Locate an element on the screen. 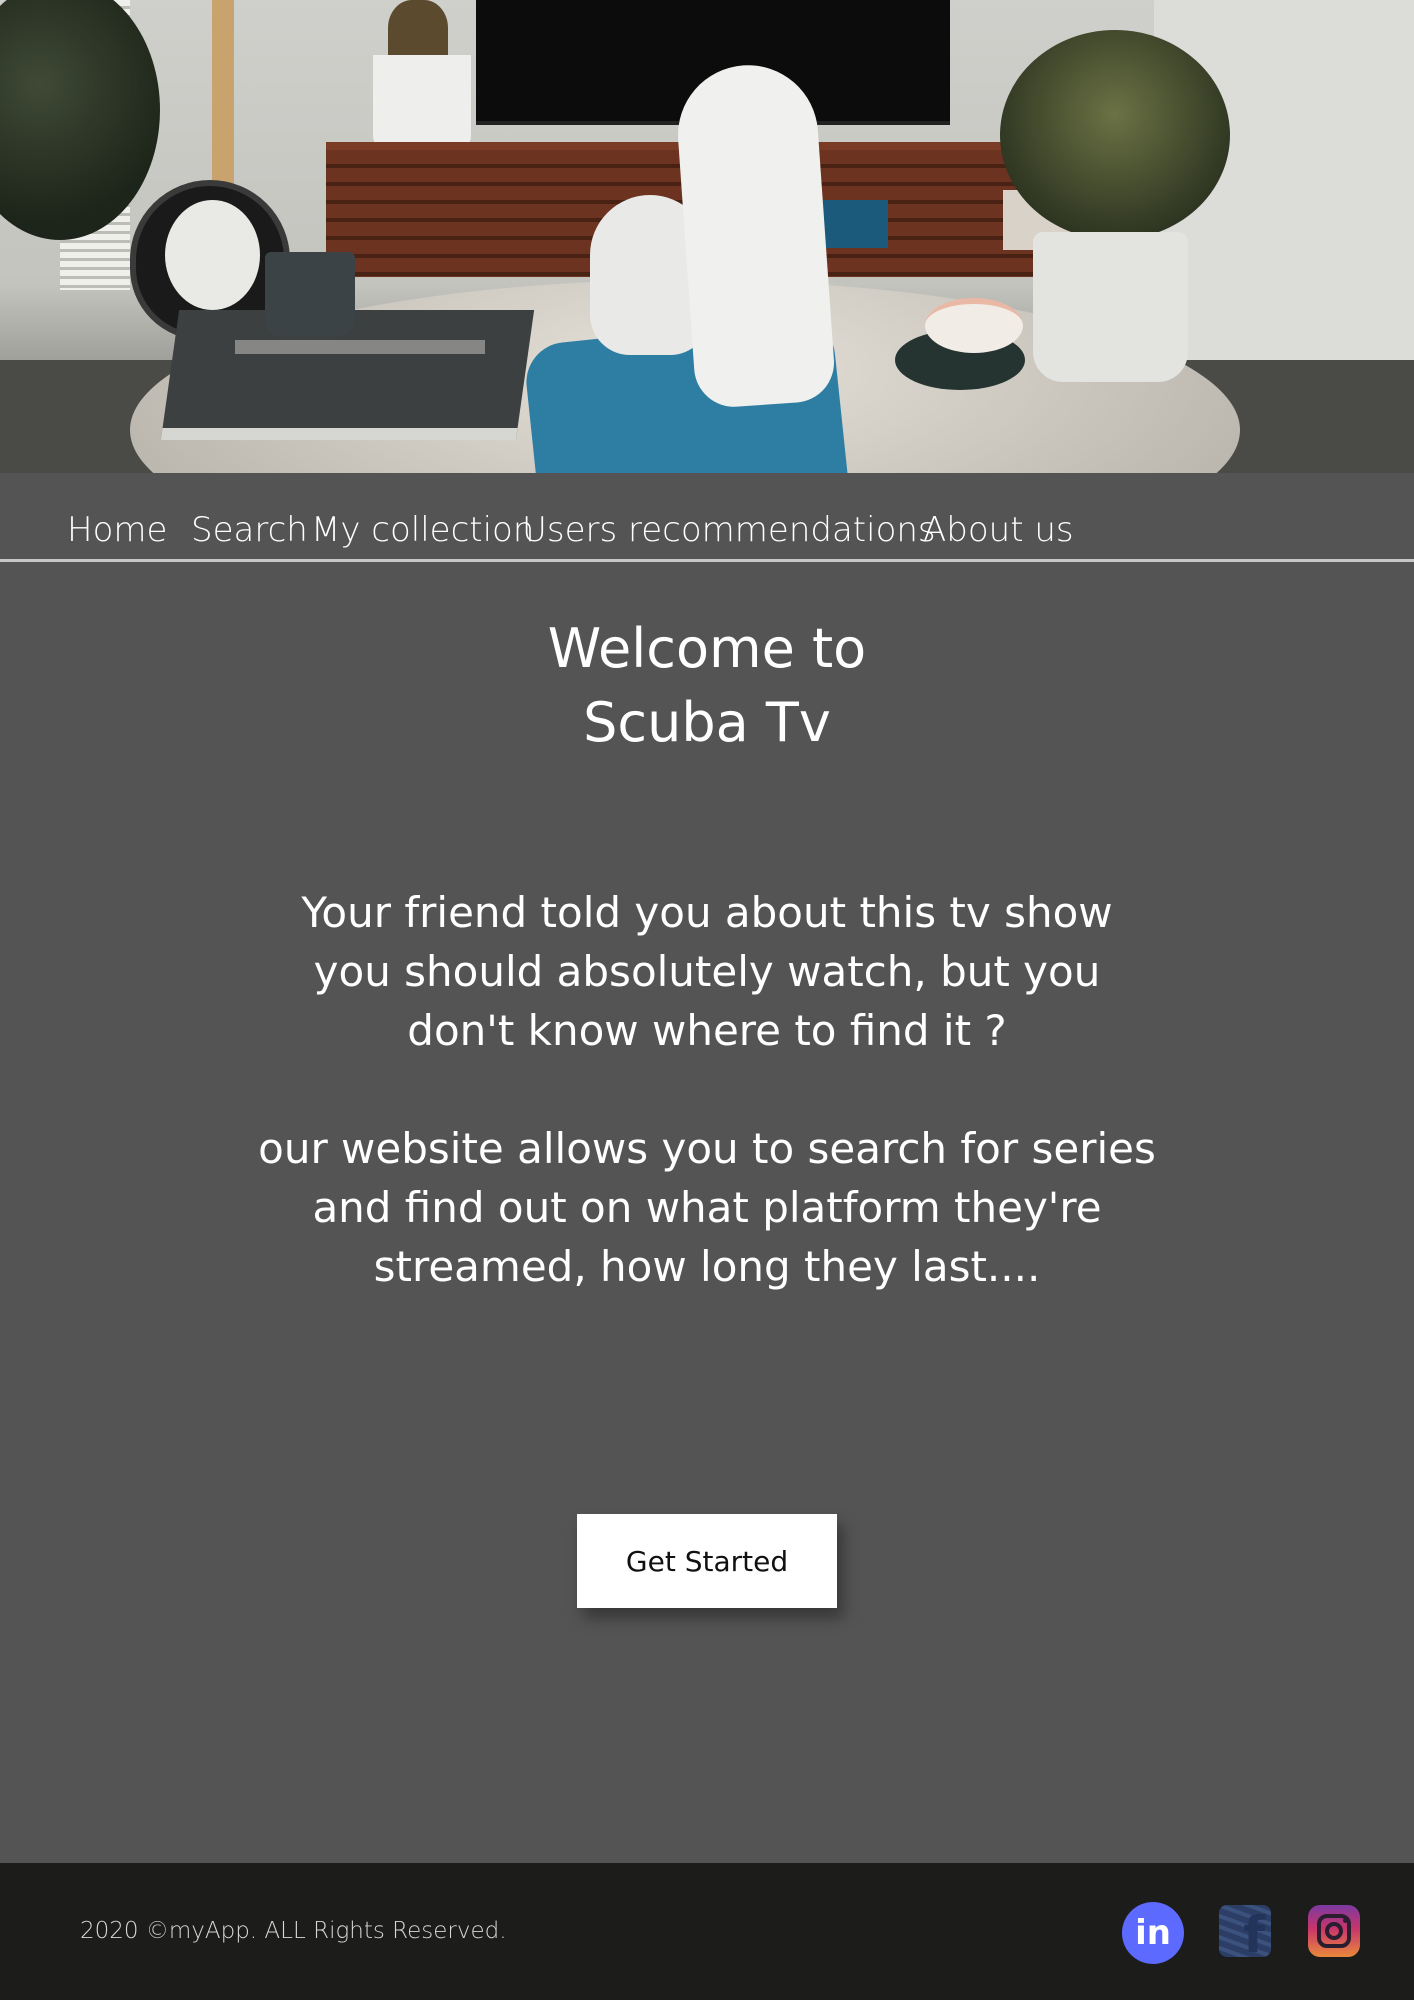 The height and width of the screenshot is (2000, 1414). linkedin-icon: in is located at coordinates (1153, 1933).